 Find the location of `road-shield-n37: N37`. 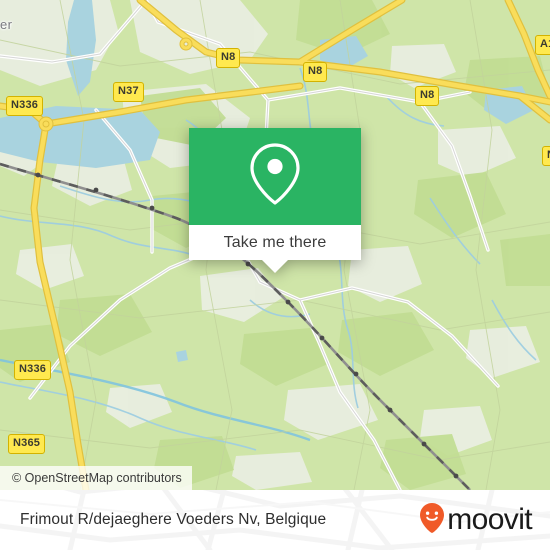

road-shield-n37: N37 is located at coordinates (128, 92).